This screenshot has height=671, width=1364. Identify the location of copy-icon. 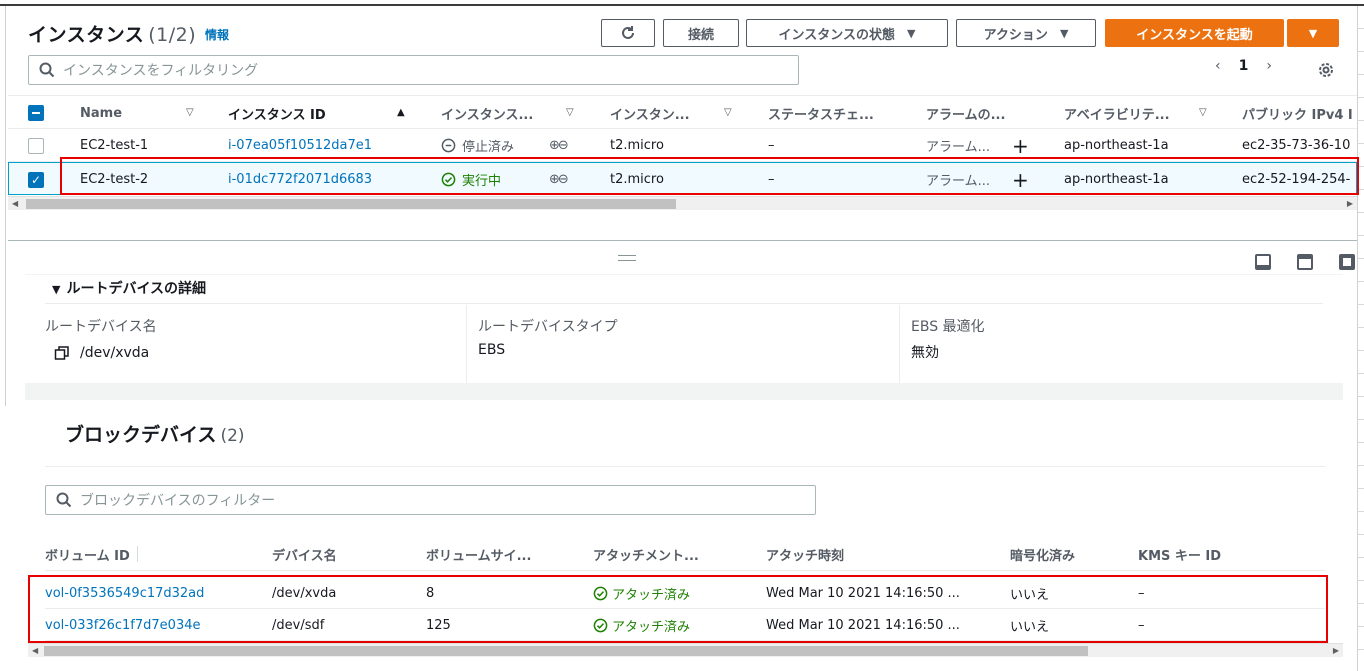
(62, 353).